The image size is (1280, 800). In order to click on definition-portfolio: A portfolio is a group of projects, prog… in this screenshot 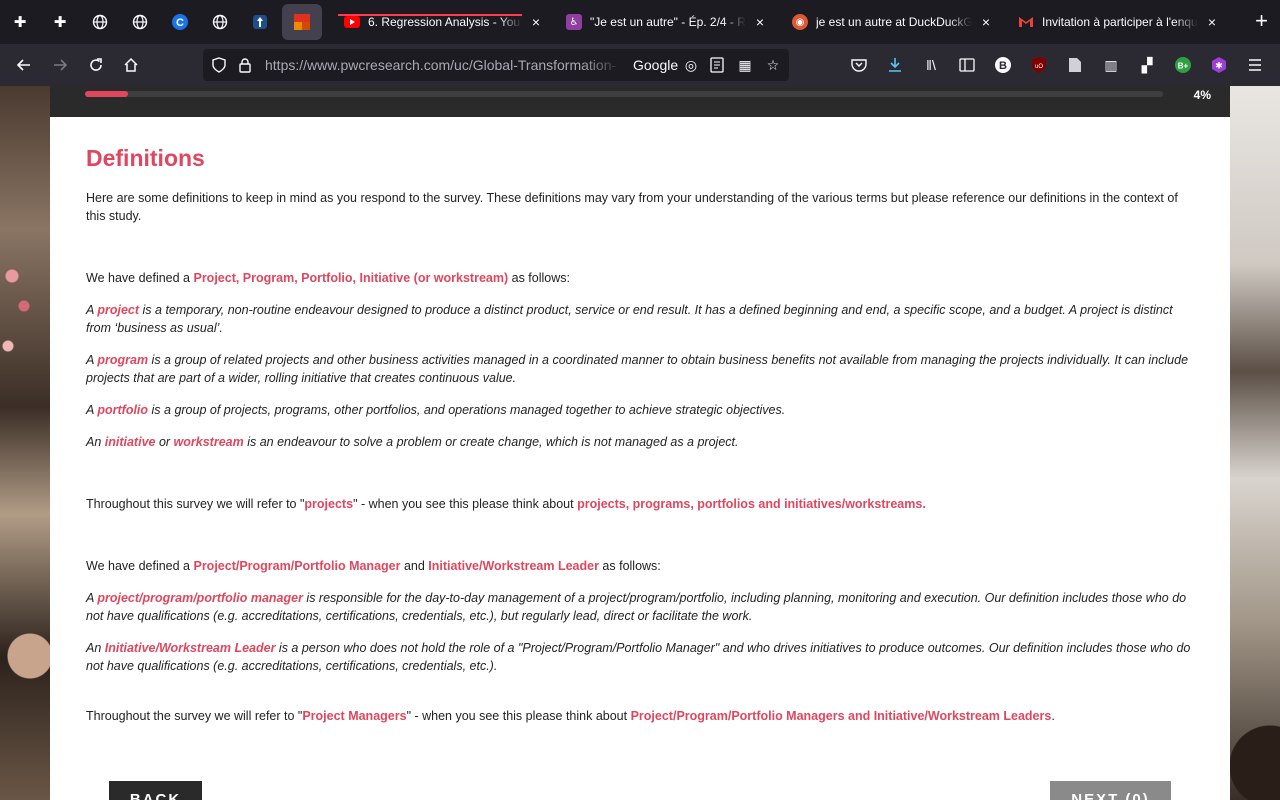, I will do `click(436, 410)`.